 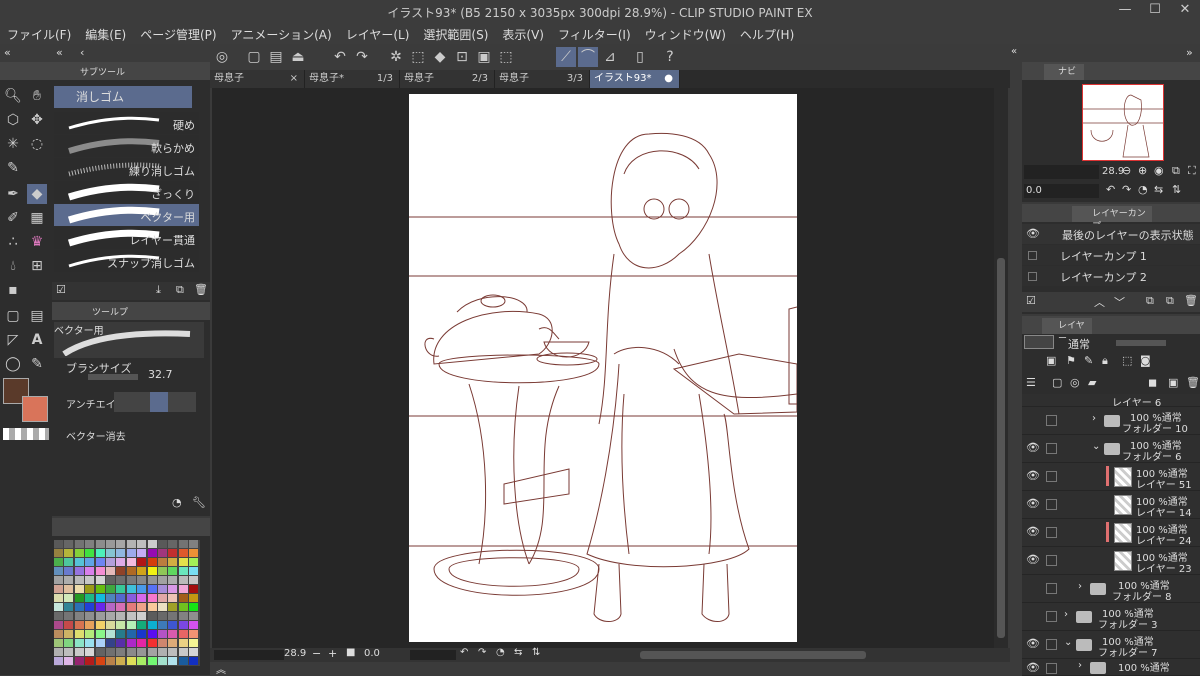 What do you see at coordinates (1079, 344) in the screenshot?
I see `blend-mode: 通常` at bounding box center [1079, 344].